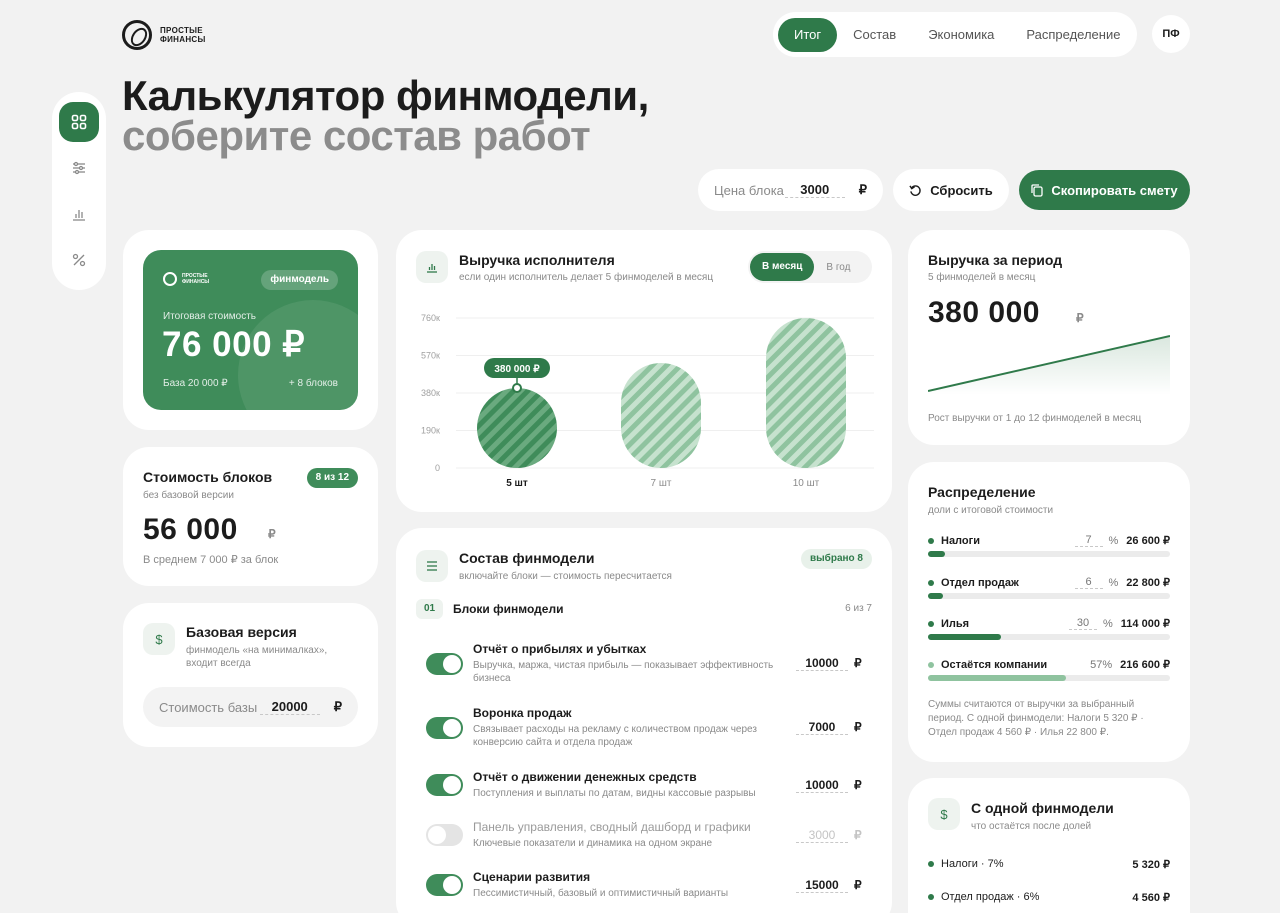 Image resolution: width=1280 pixels, height=913 pixels. Describe the element at coordinates (661, 483) in the screenshot. I see `x-tick-label: 7 шт` at that location.